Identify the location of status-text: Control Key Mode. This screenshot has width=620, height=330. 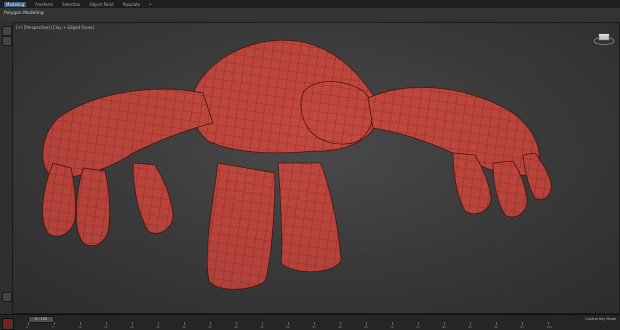
(600, 319).